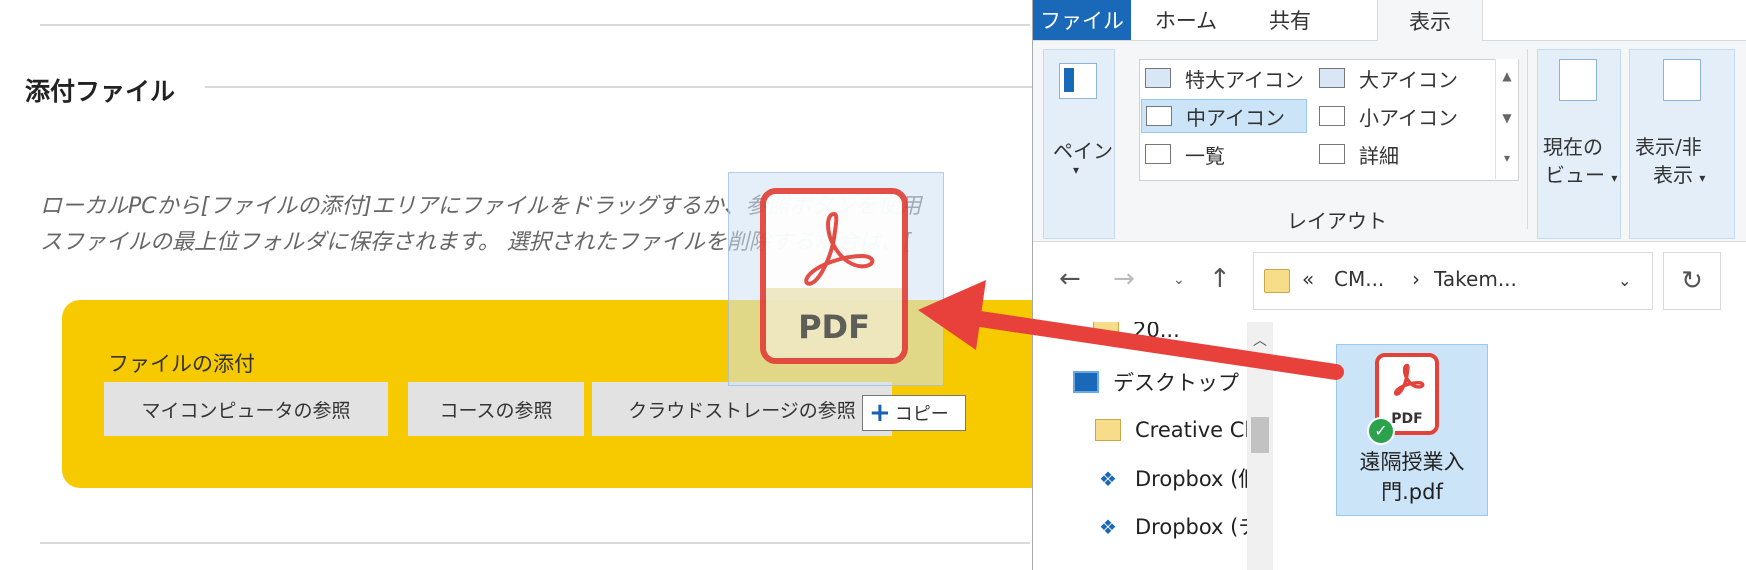  What do you see at coordinates (1290, 20) in the screenshot?
I see `tab-share: 共有` at bounding box center [1290, 20].